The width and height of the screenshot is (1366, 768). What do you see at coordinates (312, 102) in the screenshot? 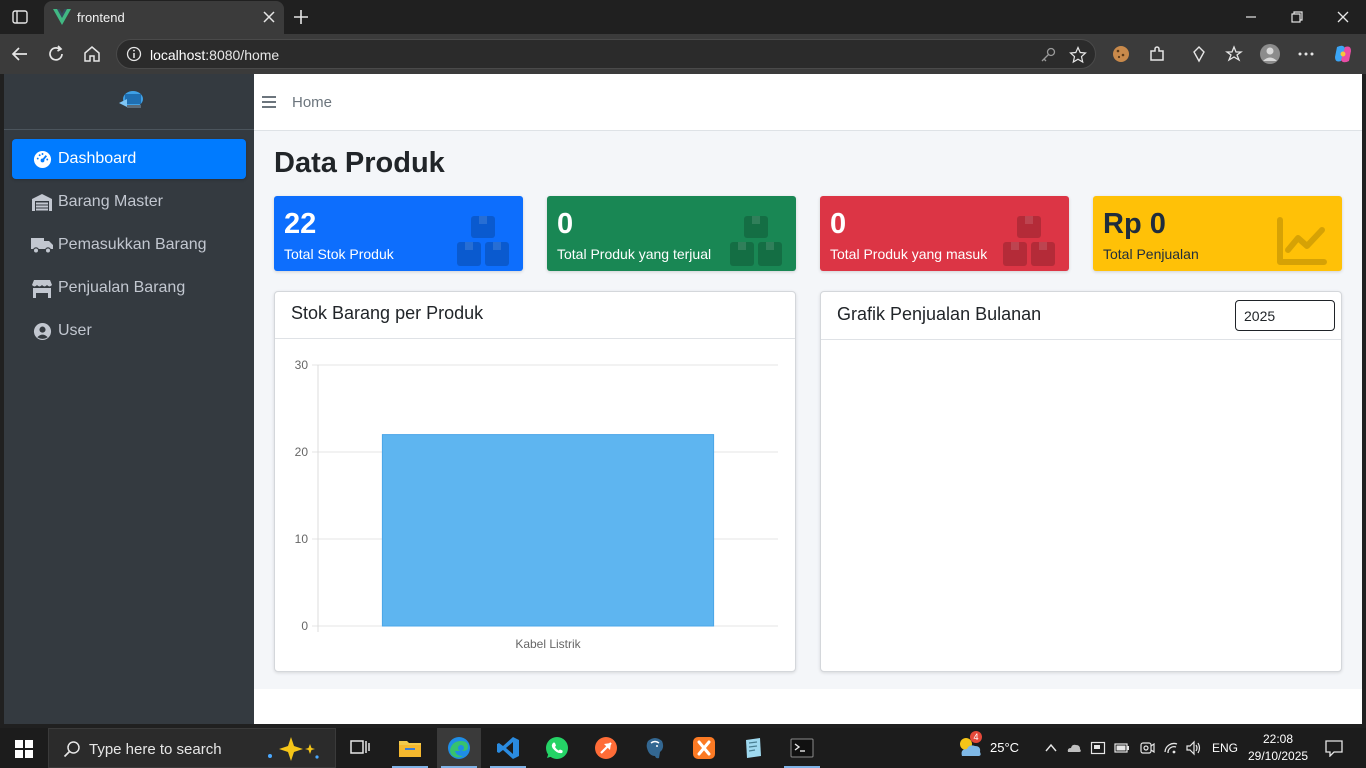
I see `home-link: Home` at bounding box center [312, 102].